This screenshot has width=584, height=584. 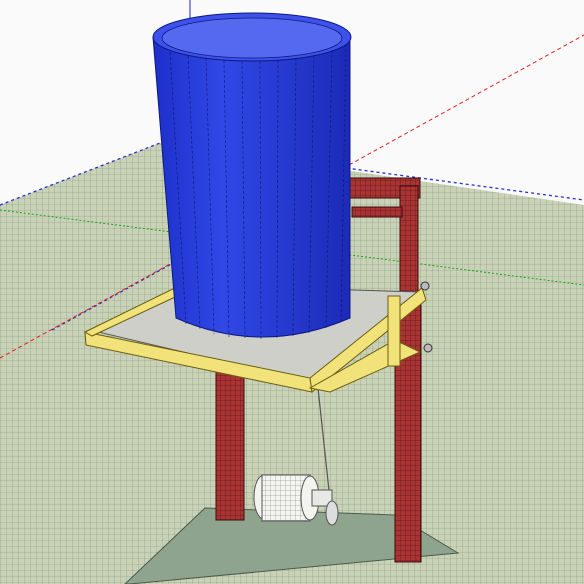 I want to click on frame-front-post-left, so click(x=230, y=446).